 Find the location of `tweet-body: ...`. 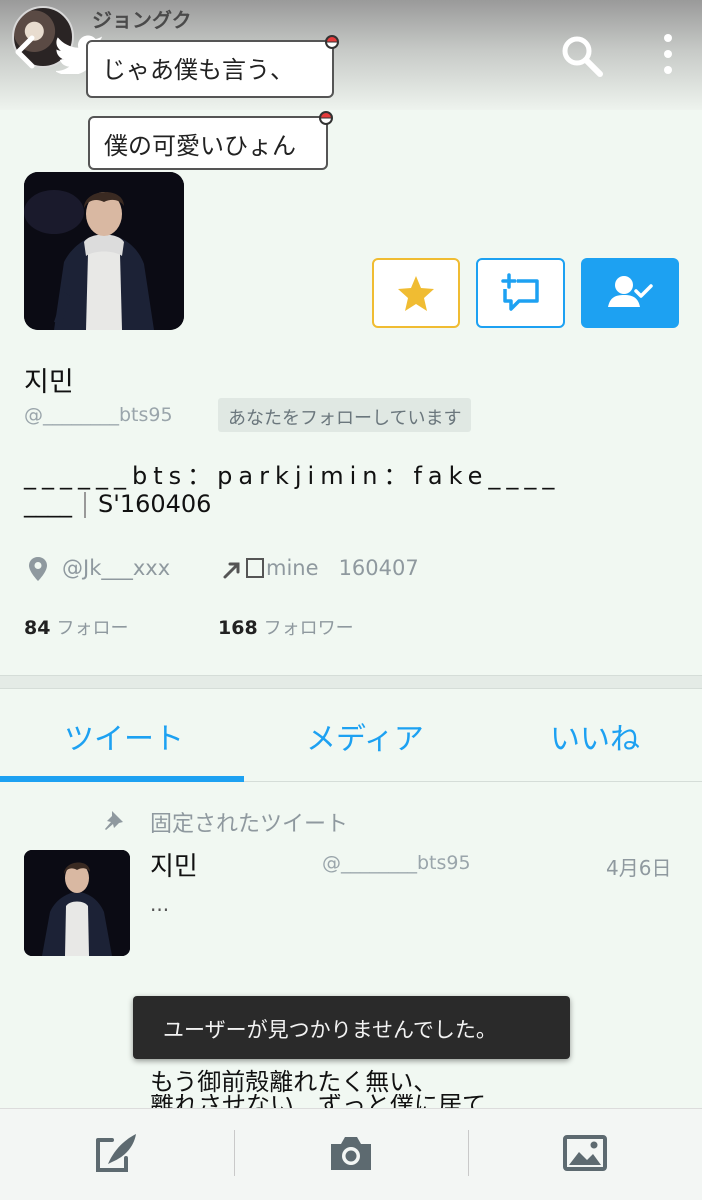

tweet-body: ... is located at coordinates (160, 904).